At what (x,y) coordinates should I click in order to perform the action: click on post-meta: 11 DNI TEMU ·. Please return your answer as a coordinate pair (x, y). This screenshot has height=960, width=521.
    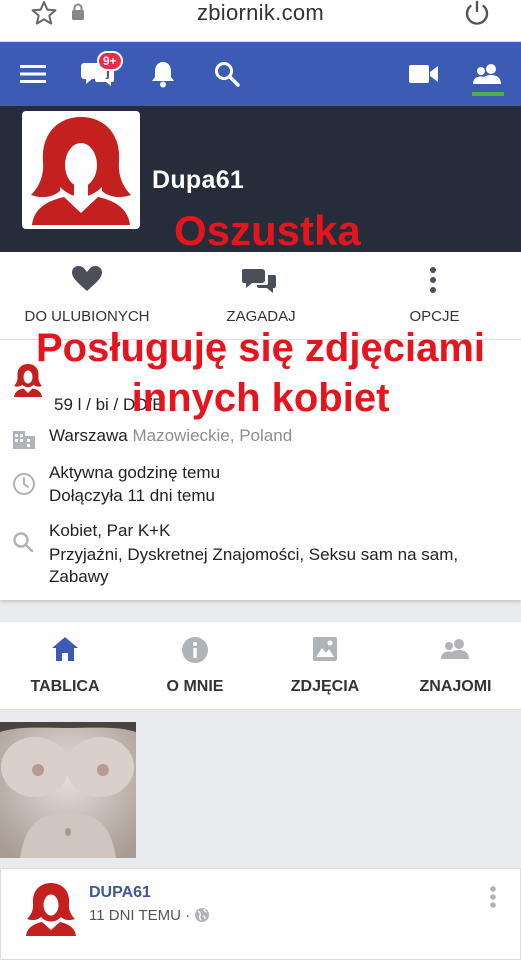
    Looking at the image, I should click on (149, 915).